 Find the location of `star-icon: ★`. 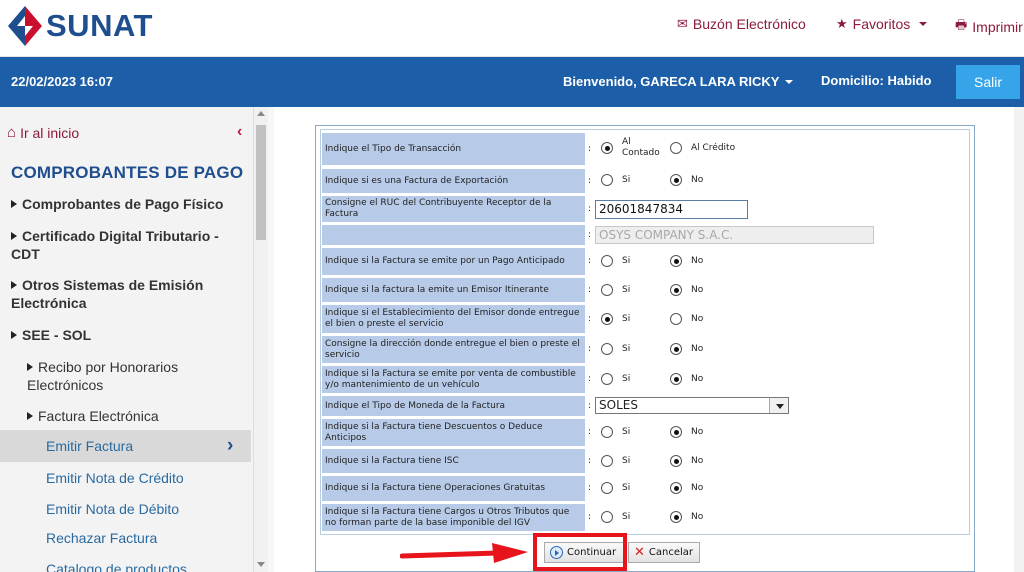

star-icon: ★ is located at coordinates (842, 23).